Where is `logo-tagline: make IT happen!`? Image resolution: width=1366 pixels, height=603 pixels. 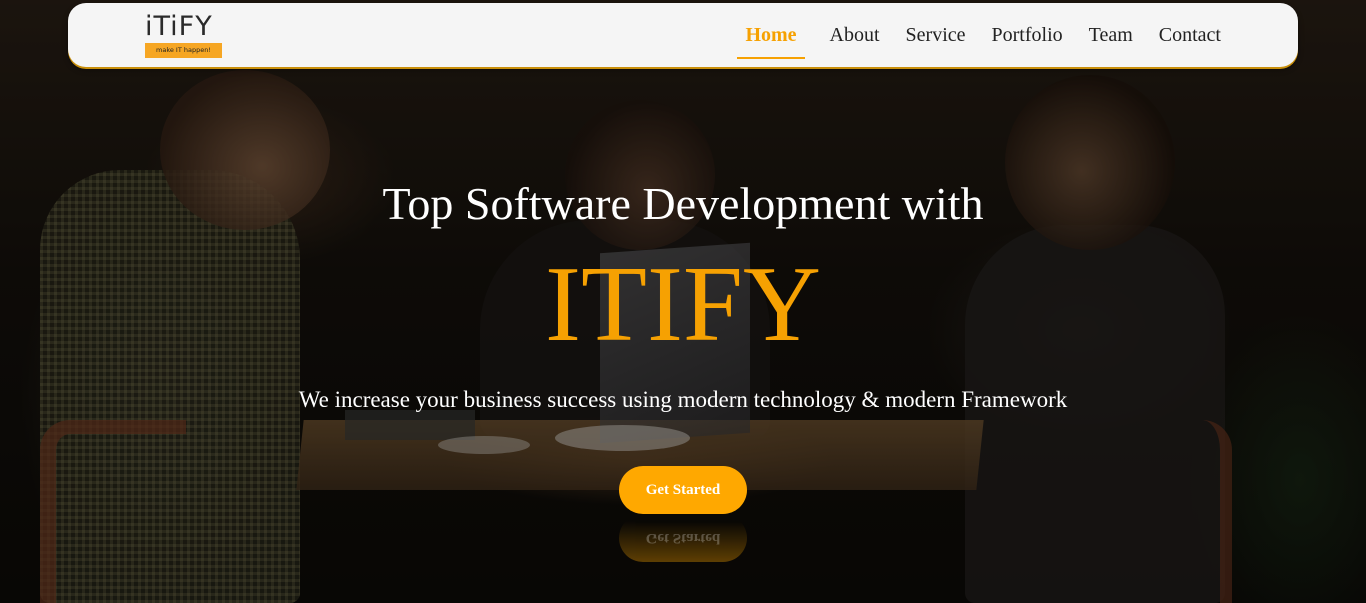 logo-tagline: make IT happen! is located at coordinates (183, 50).